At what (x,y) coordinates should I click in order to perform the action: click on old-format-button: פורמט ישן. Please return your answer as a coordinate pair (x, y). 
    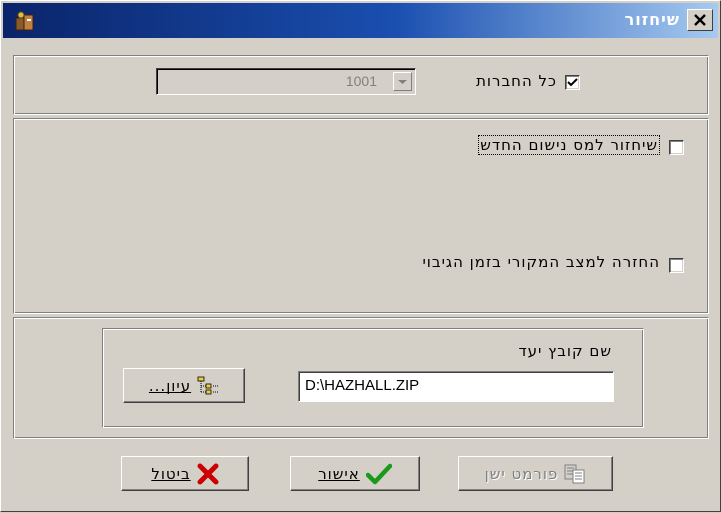
    Looking at the image, I should click on (535, 473).